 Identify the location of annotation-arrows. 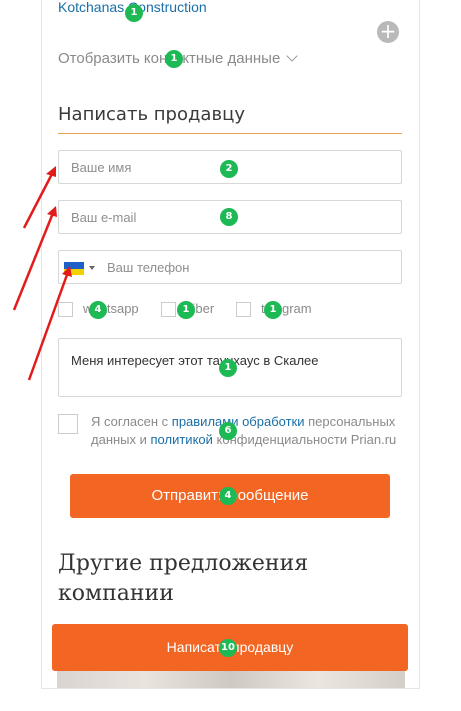
(42, 273).